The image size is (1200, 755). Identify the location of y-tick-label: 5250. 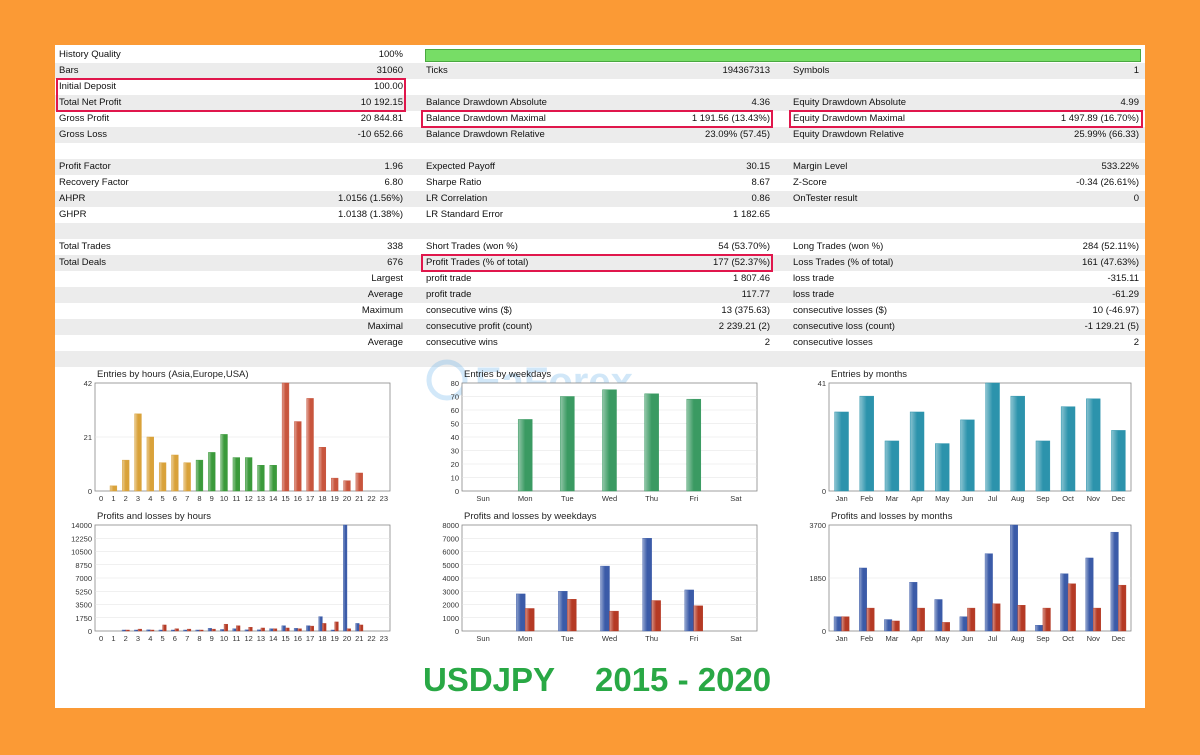
(83, 591).